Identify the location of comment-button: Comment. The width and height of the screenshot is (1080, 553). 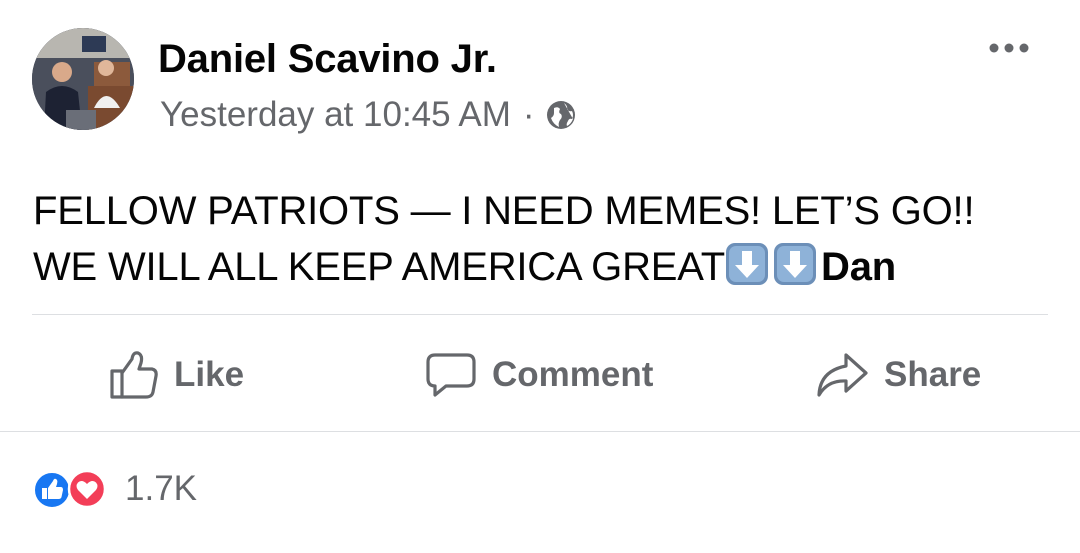
(538, 375).